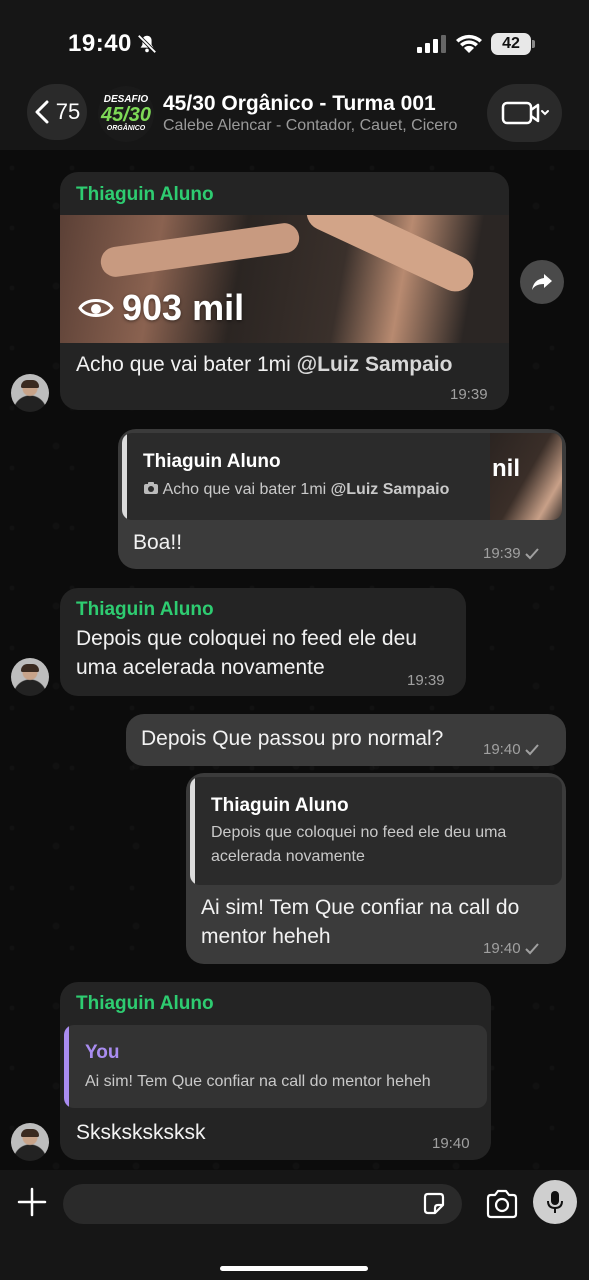 Image resolution: width=589 pixels, height=1280 pixels. I want to click on status-time: 19:40, so click(100, 43).